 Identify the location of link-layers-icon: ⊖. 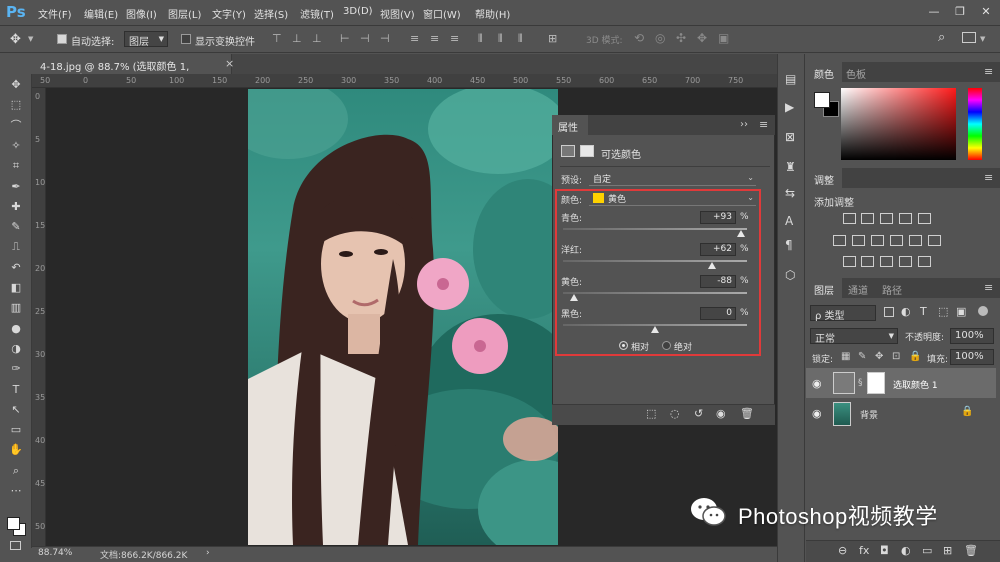
(842, 550).